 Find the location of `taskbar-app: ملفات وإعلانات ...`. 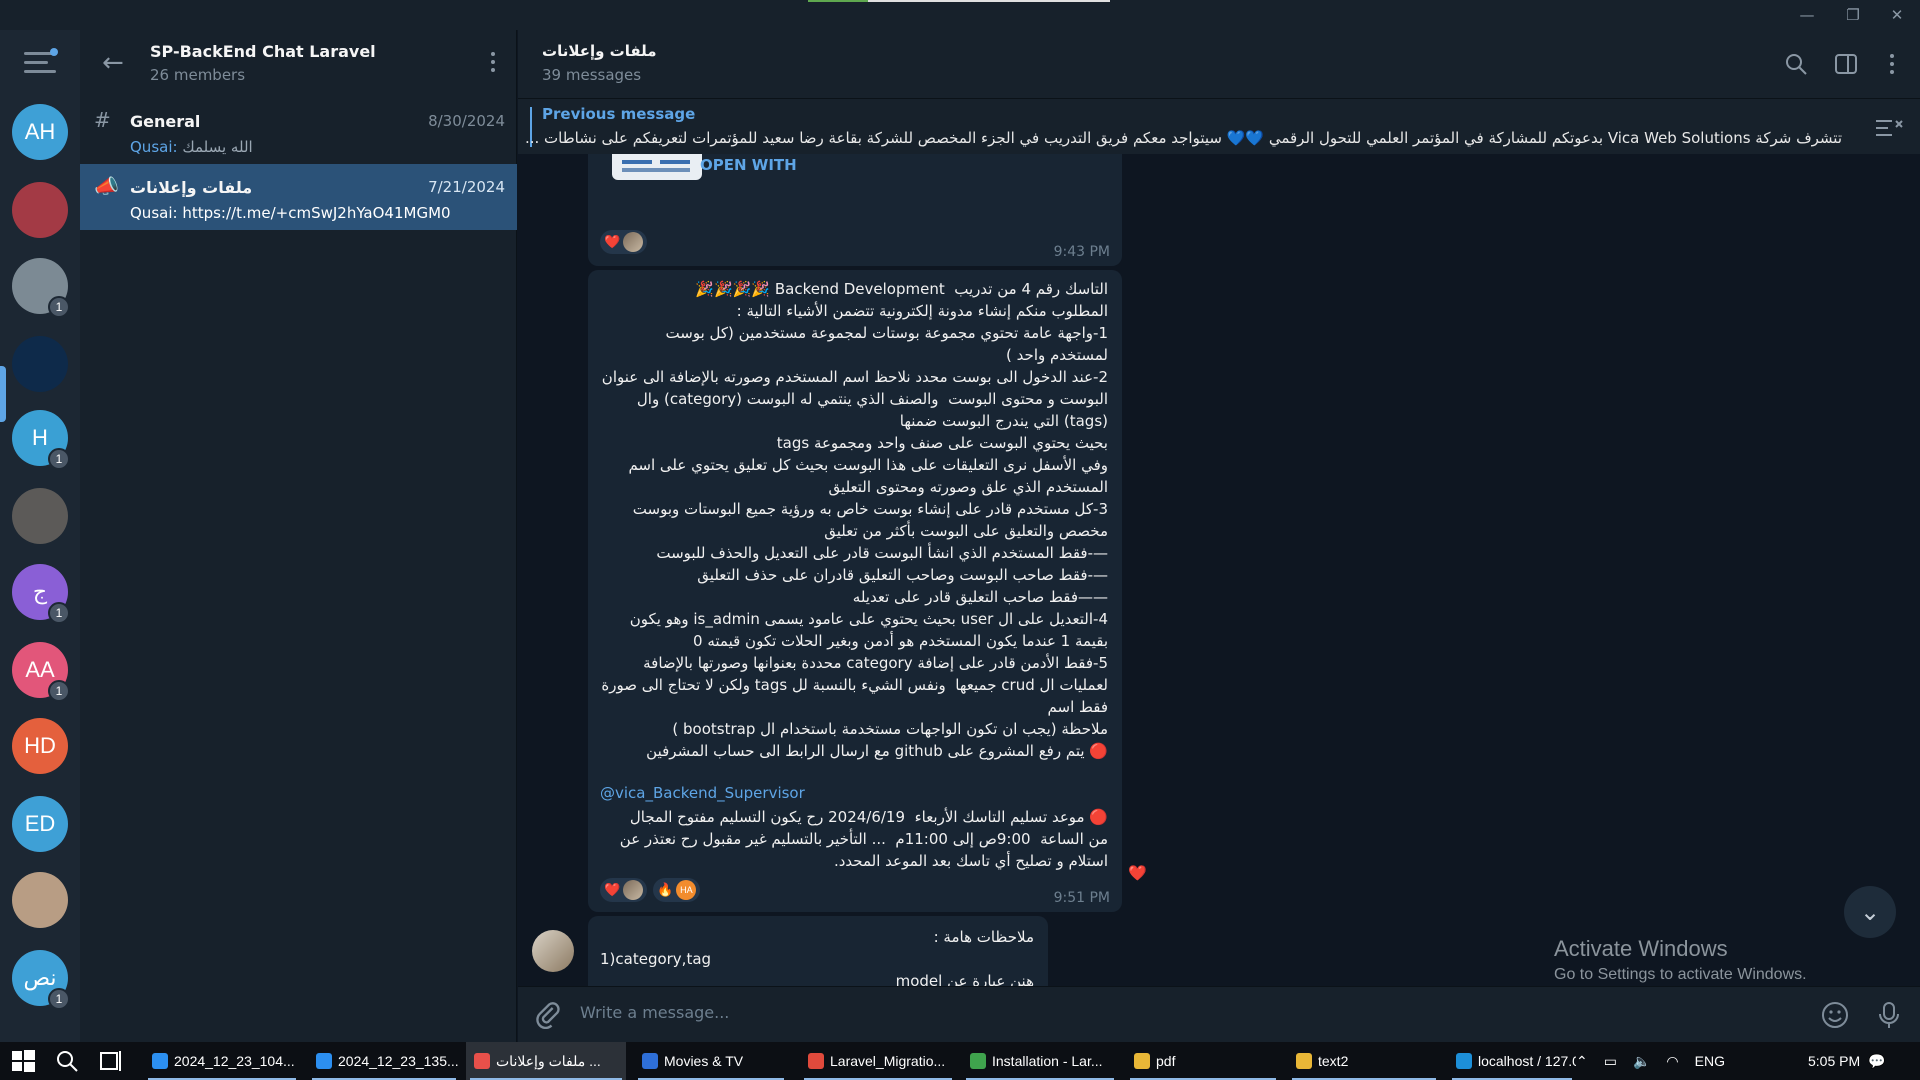

taskbar-app: ملفات وإعلانات ... is located at coordinates (546, 1061).